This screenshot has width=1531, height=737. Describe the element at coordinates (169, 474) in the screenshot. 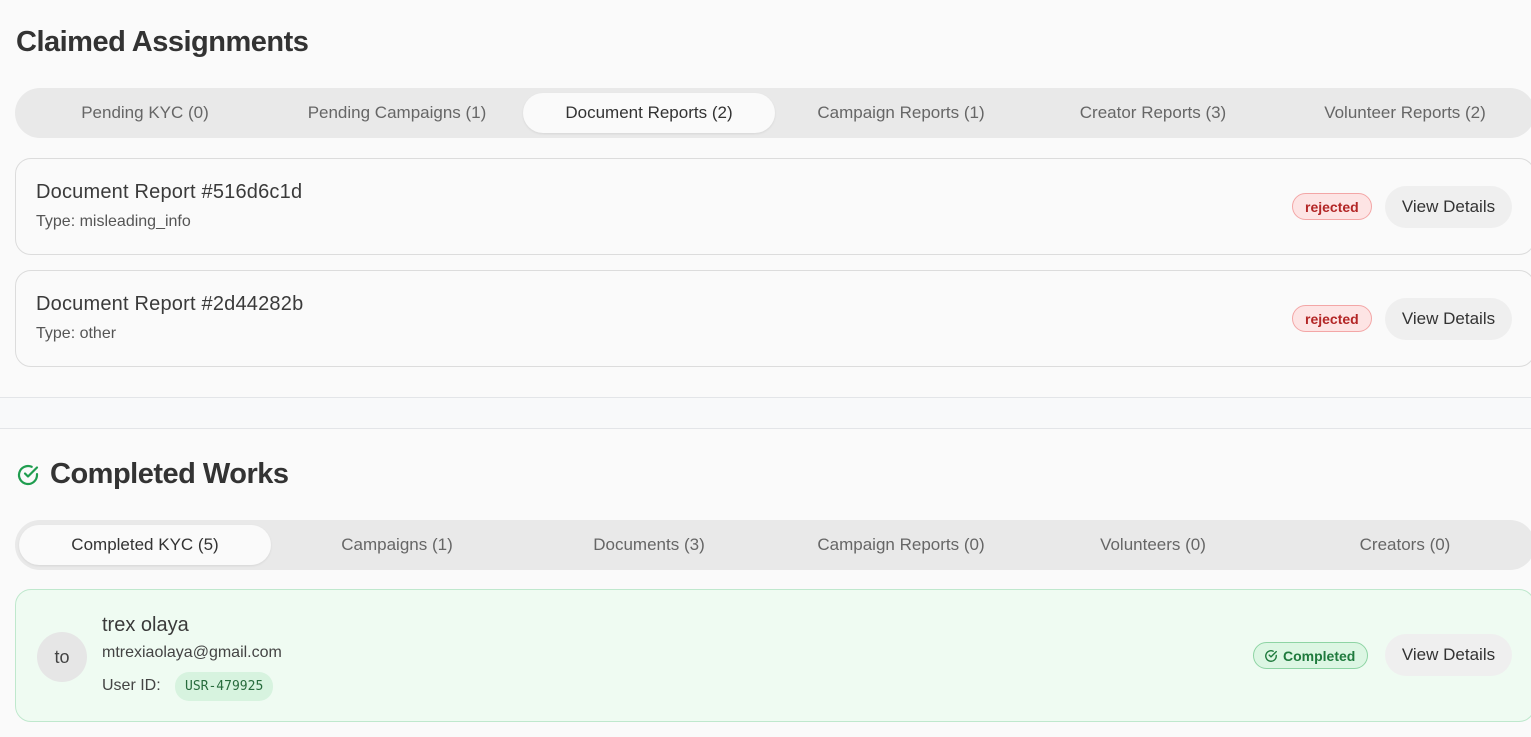

I see `completed-works-title: Completed Works` at that location.